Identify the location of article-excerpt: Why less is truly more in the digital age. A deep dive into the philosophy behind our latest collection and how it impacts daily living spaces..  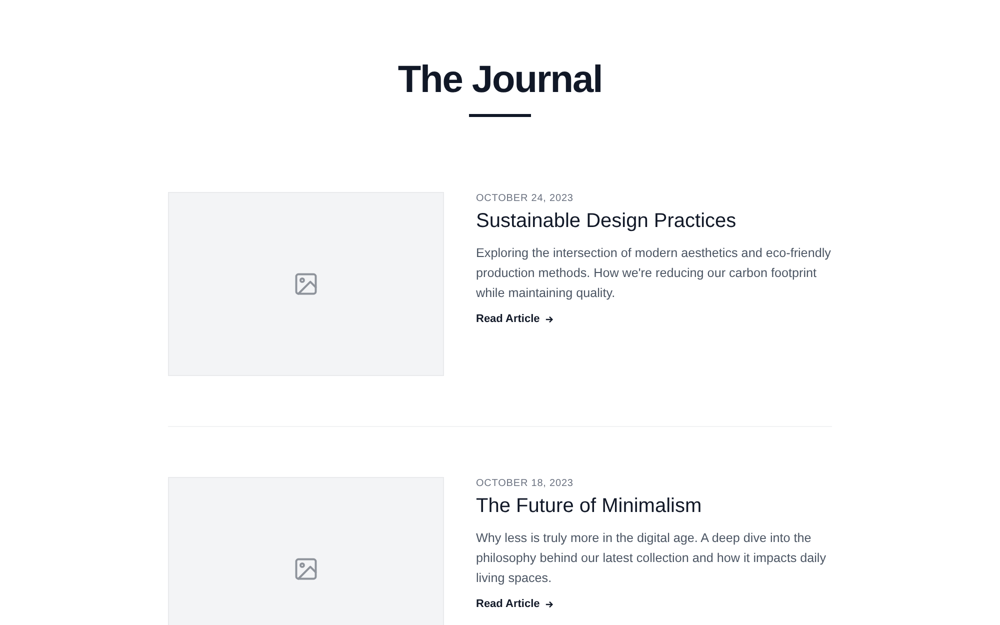
(652, 558).